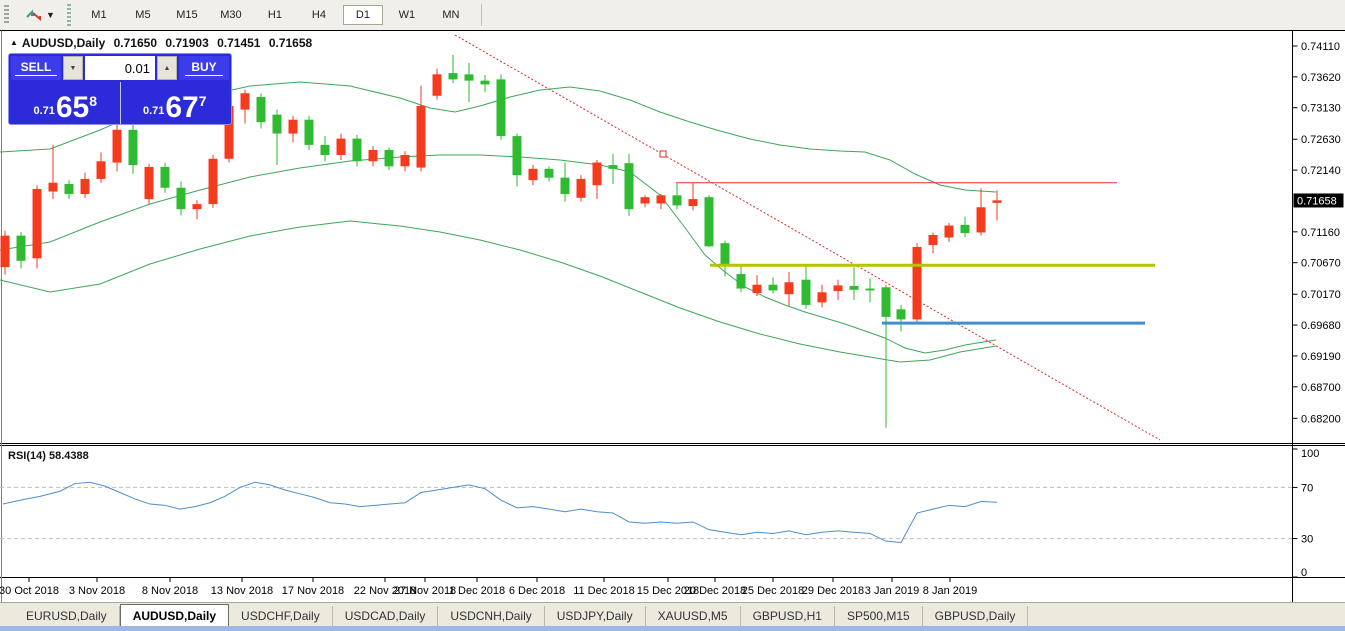 The height and width of the screenshot is (631, 1345). I want to click on bid-price-prefix: 0.71, so click(44, 111).